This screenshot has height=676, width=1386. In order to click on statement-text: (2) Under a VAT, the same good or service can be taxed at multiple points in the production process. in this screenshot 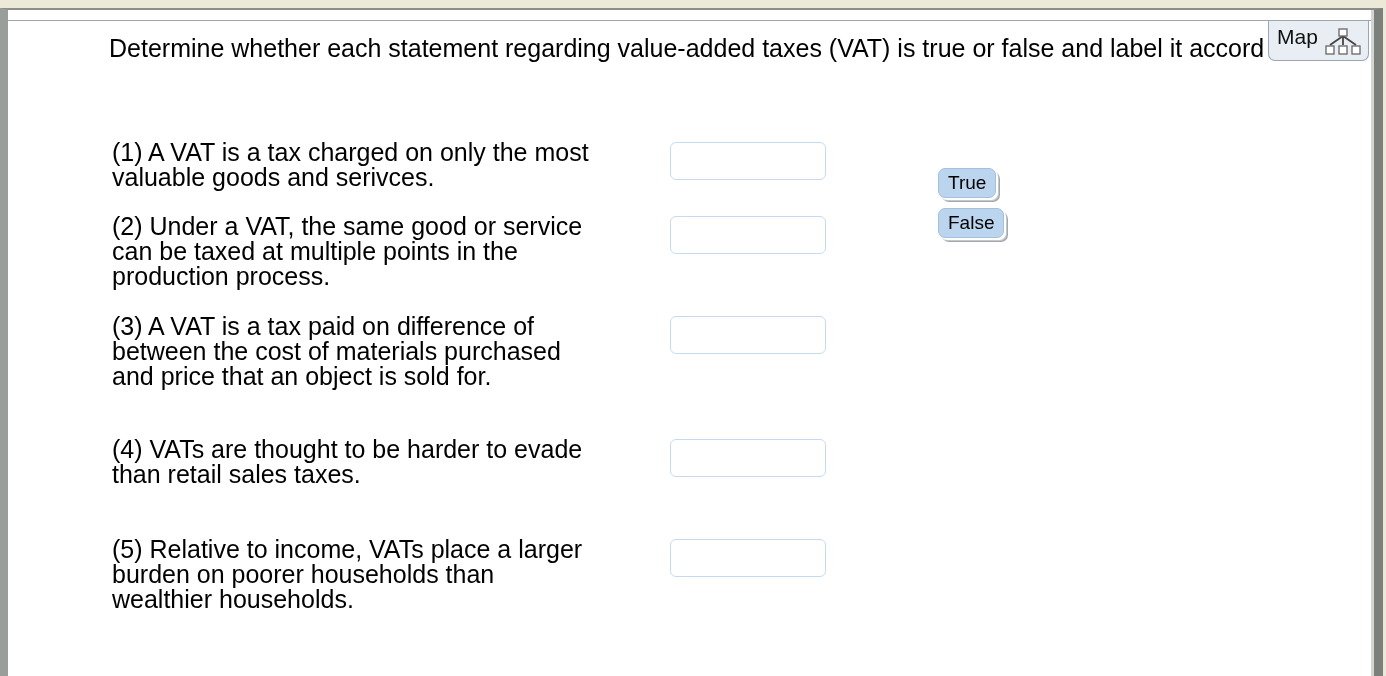, I will do `click(348, 253)`.